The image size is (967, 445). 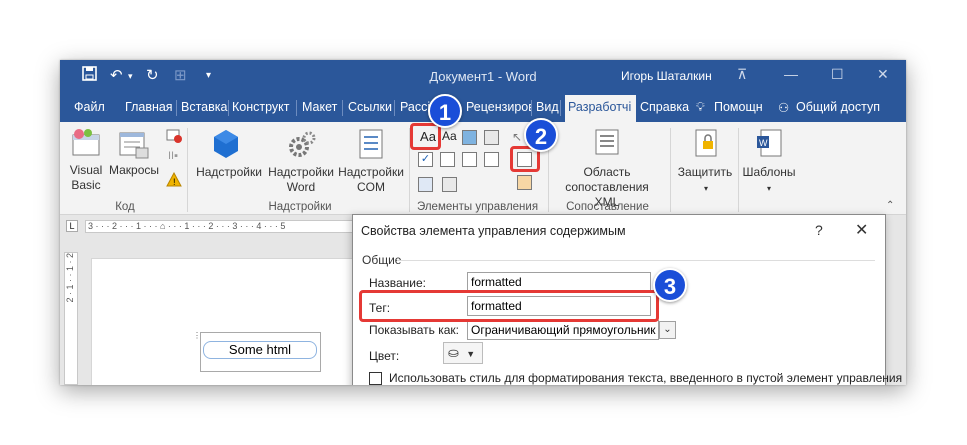 What do you see at coordinates (445, 111) in the screenshot?
I see `step-badge-1: 1` at bounding box center [445, 111].